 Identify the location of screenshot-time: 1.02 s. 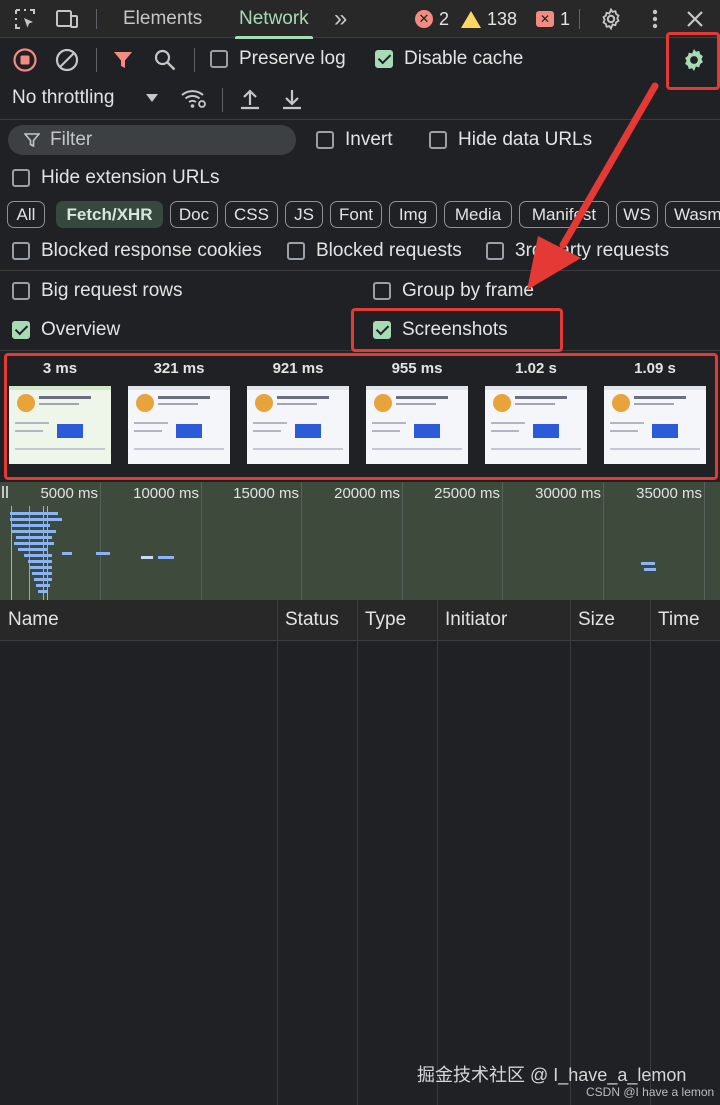
(536, 368).